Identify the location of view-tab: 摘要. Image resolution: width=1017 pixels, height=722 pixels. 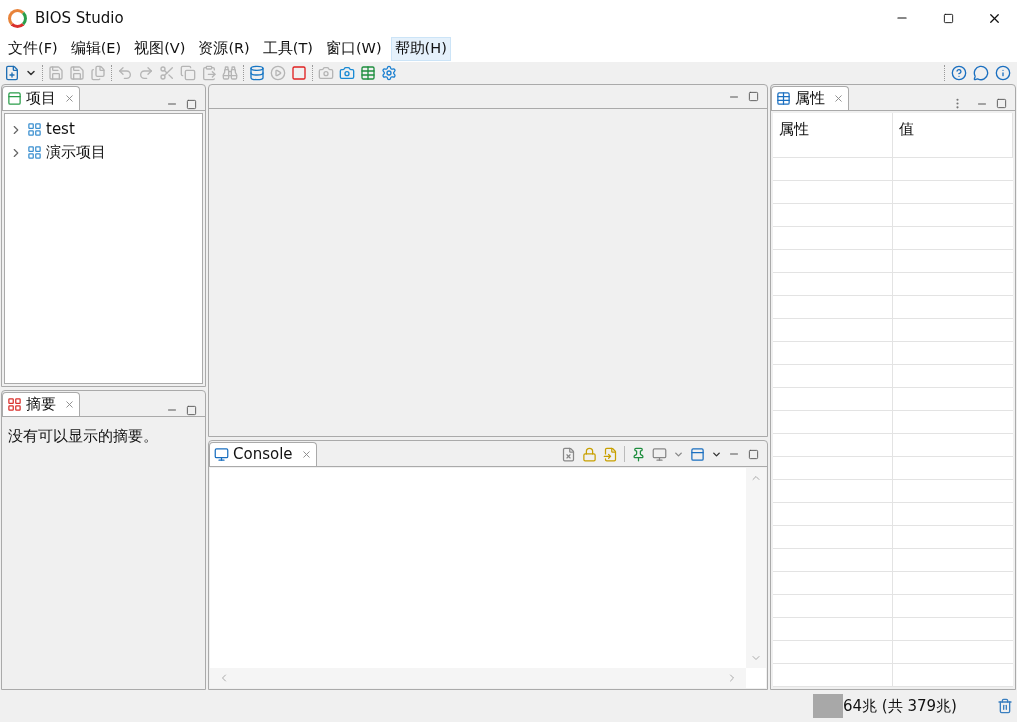
(41, 404).